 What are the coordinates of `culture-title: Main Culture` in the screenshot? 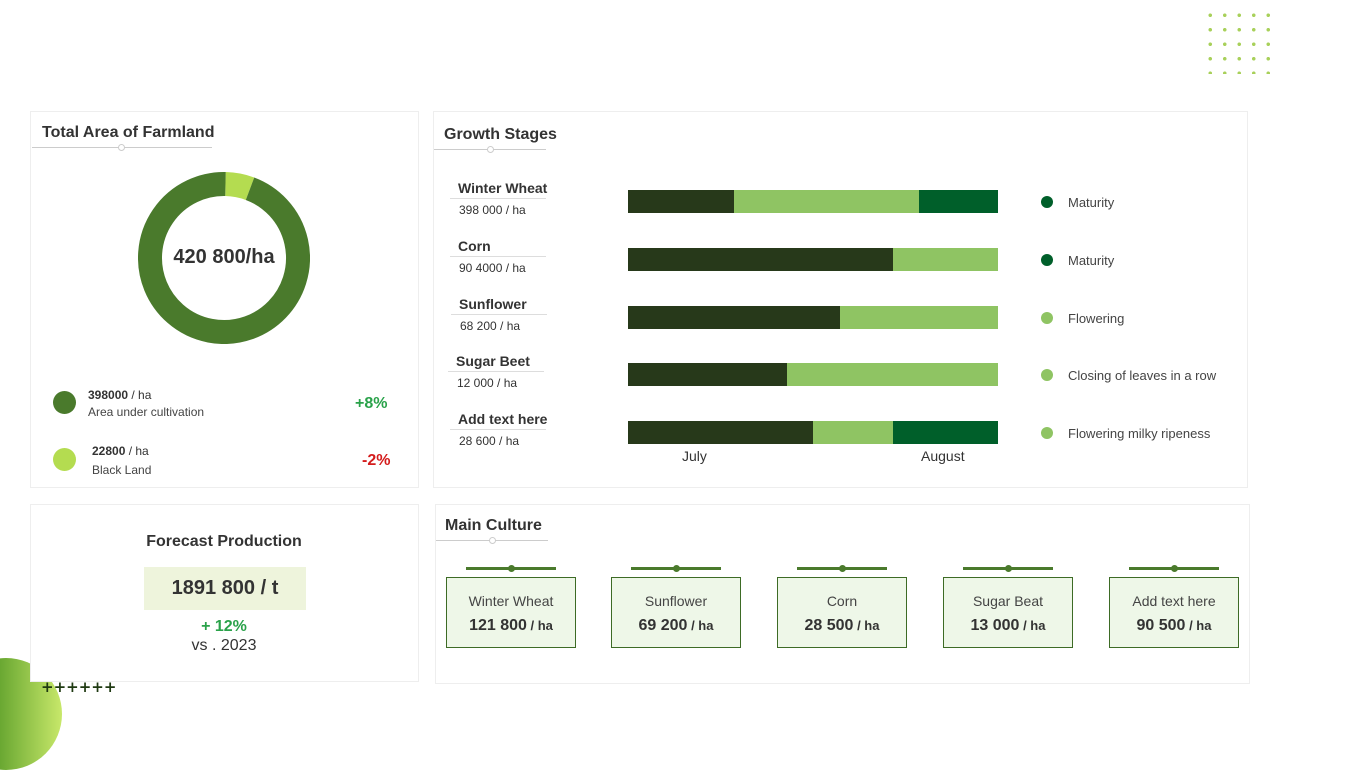 It's located at (493, 525).